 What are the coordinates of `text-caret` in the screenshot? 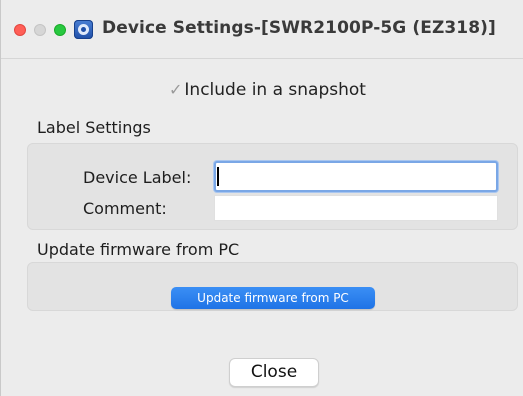 It's located at (218, 176).